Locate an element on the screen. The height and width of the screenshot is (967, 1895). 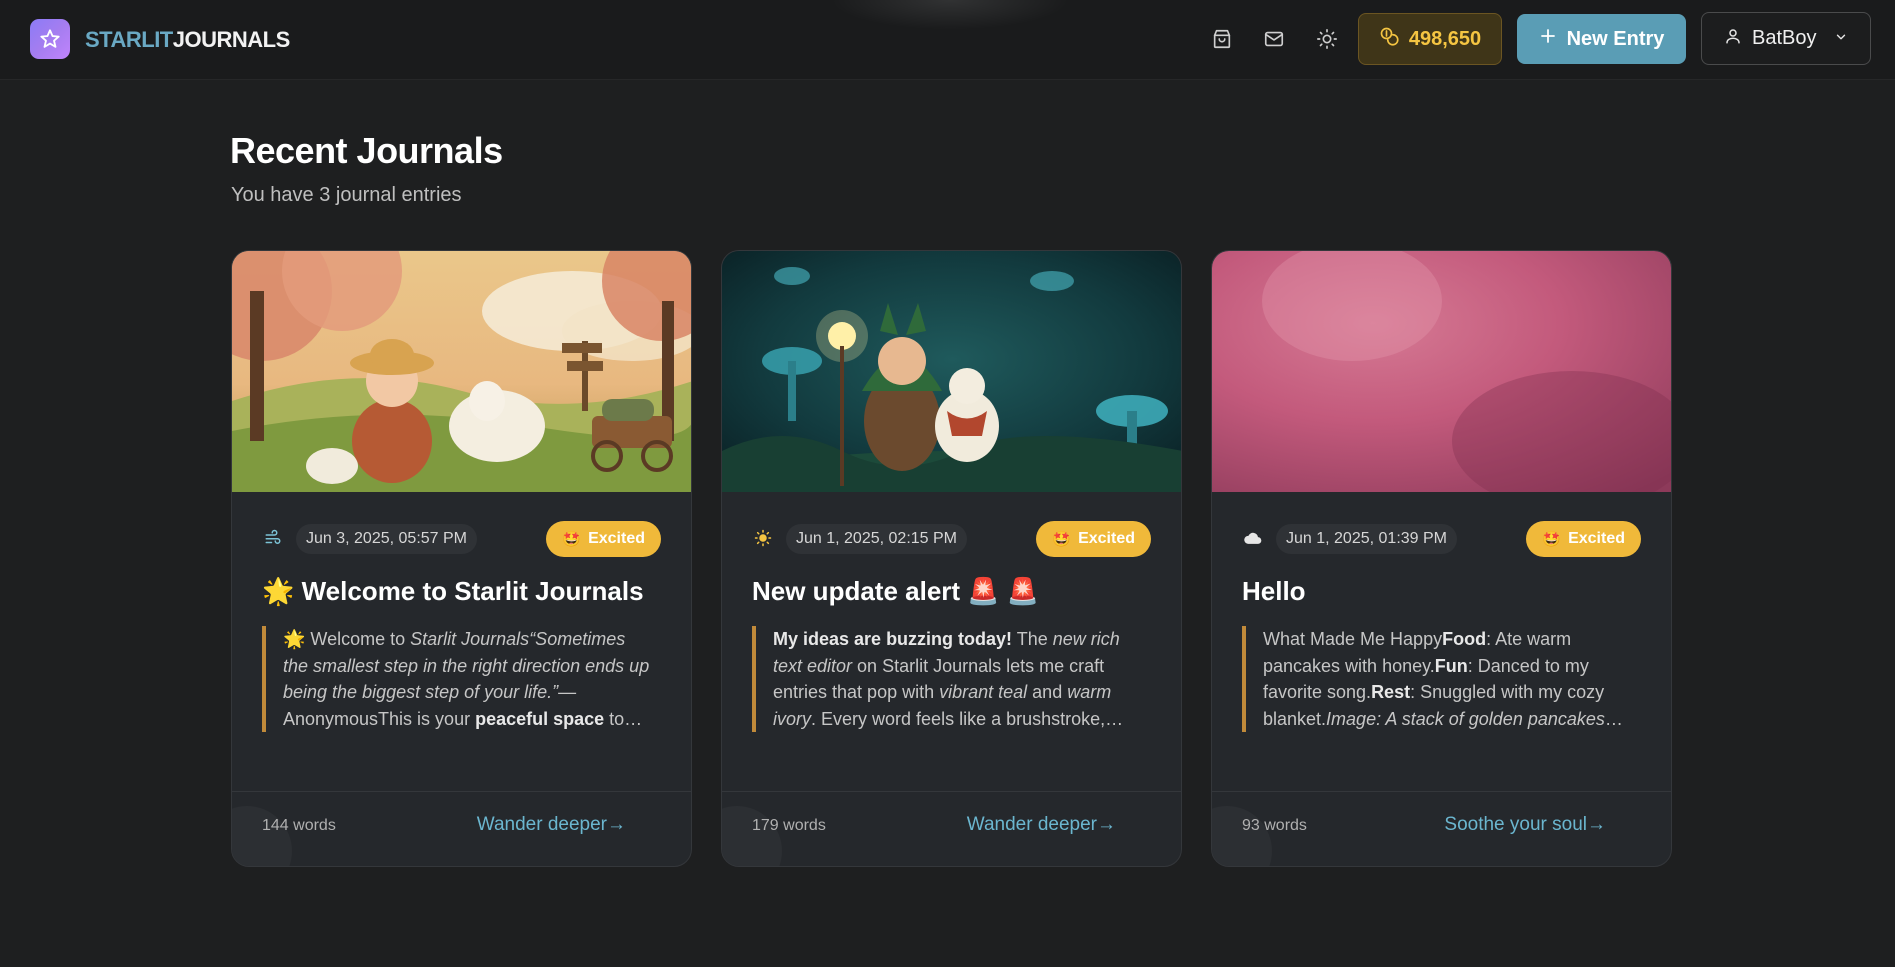
shopping-bag-icon is located at coordinates (1222, 39).